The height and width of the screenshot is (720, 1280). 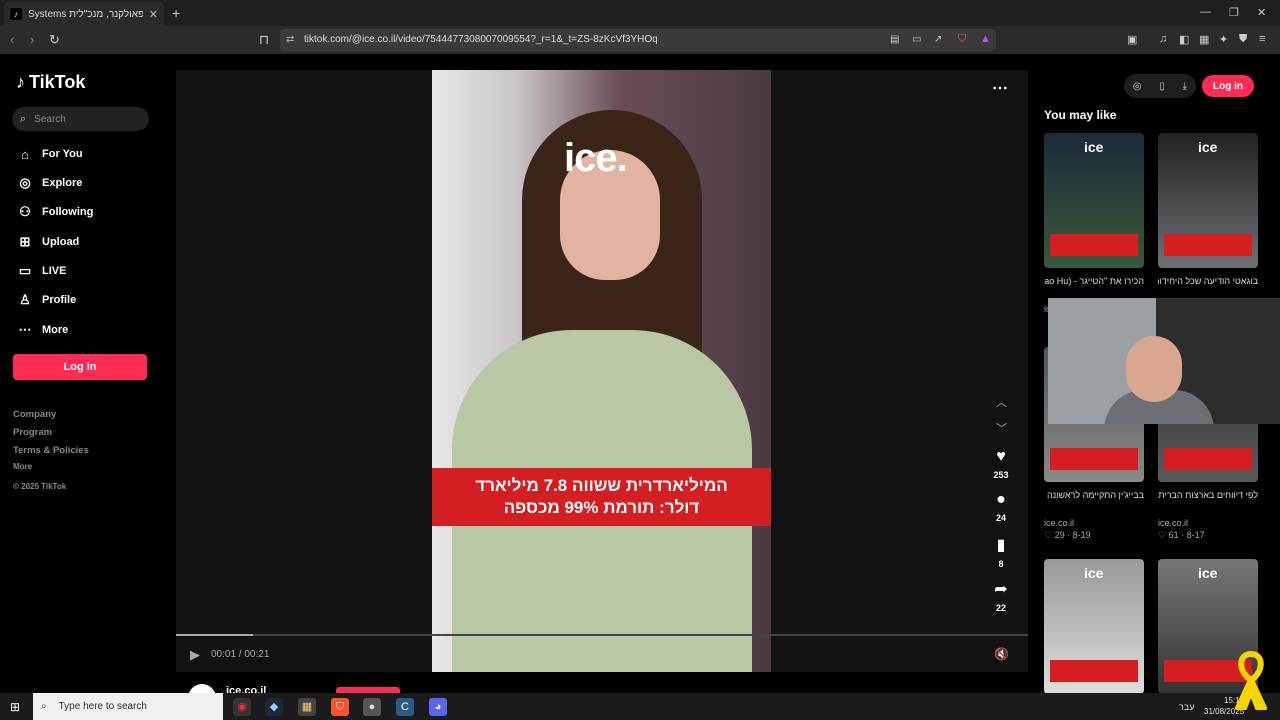 What do you see at coordinates (1262, 39) in the screenshot?
I see `menu-icon: ≡` at bounding box center [1262, 39].